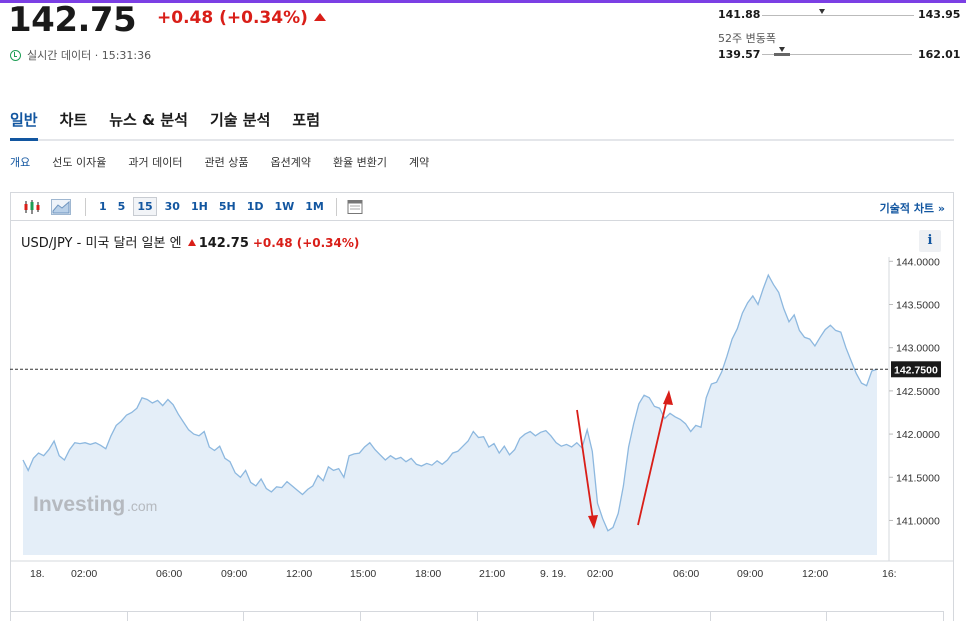  Describe the element at coordinates (918, 349) in the screenshot. I see `y-tick-label: 143.0000` at that location.